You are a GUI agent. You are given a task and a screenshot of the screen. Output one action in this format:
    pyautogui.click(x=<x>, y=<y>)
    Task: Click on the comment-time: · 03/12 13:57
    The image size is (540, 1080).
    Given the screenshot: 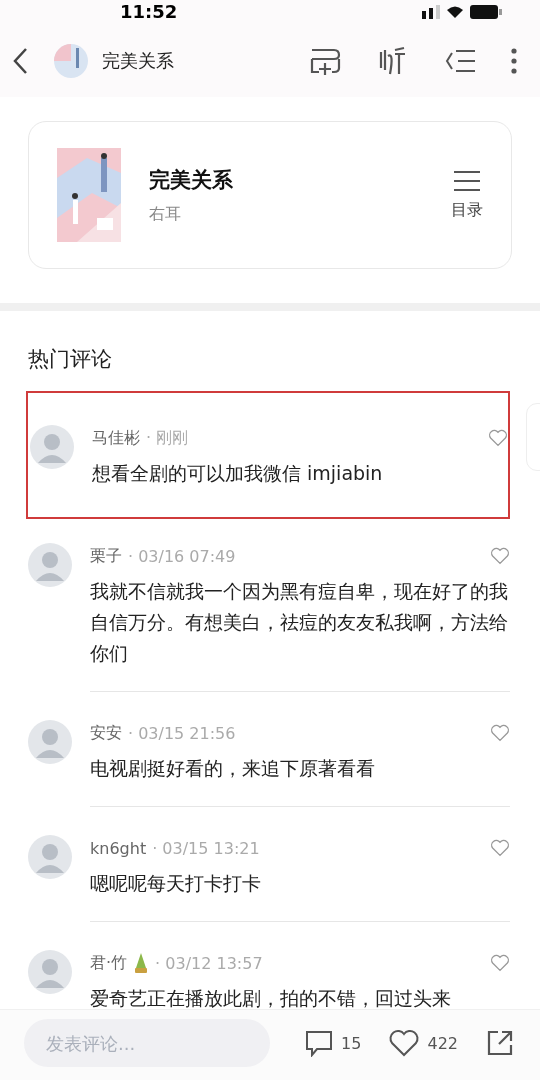 What is the action you would take?
    pyautogui.click(x=209, y=963)
    